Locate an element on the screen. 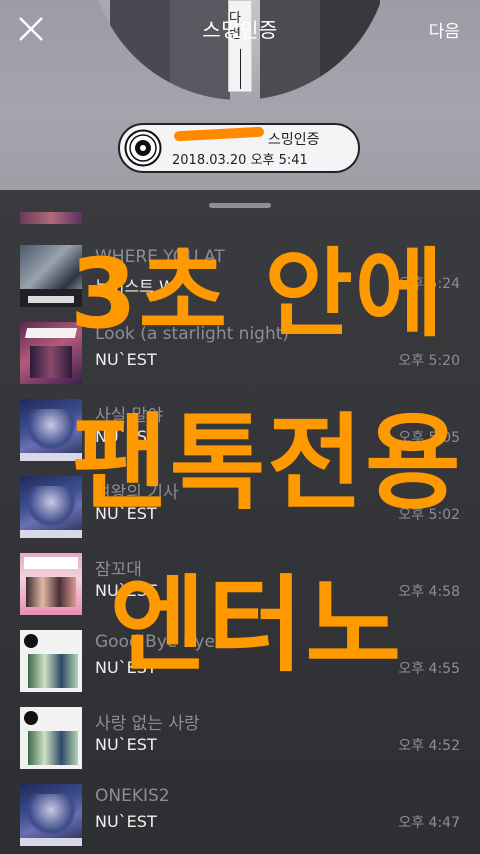 The image size is (480, 854). song-title: Good Bye Bye is located at coordinates (155, 642).